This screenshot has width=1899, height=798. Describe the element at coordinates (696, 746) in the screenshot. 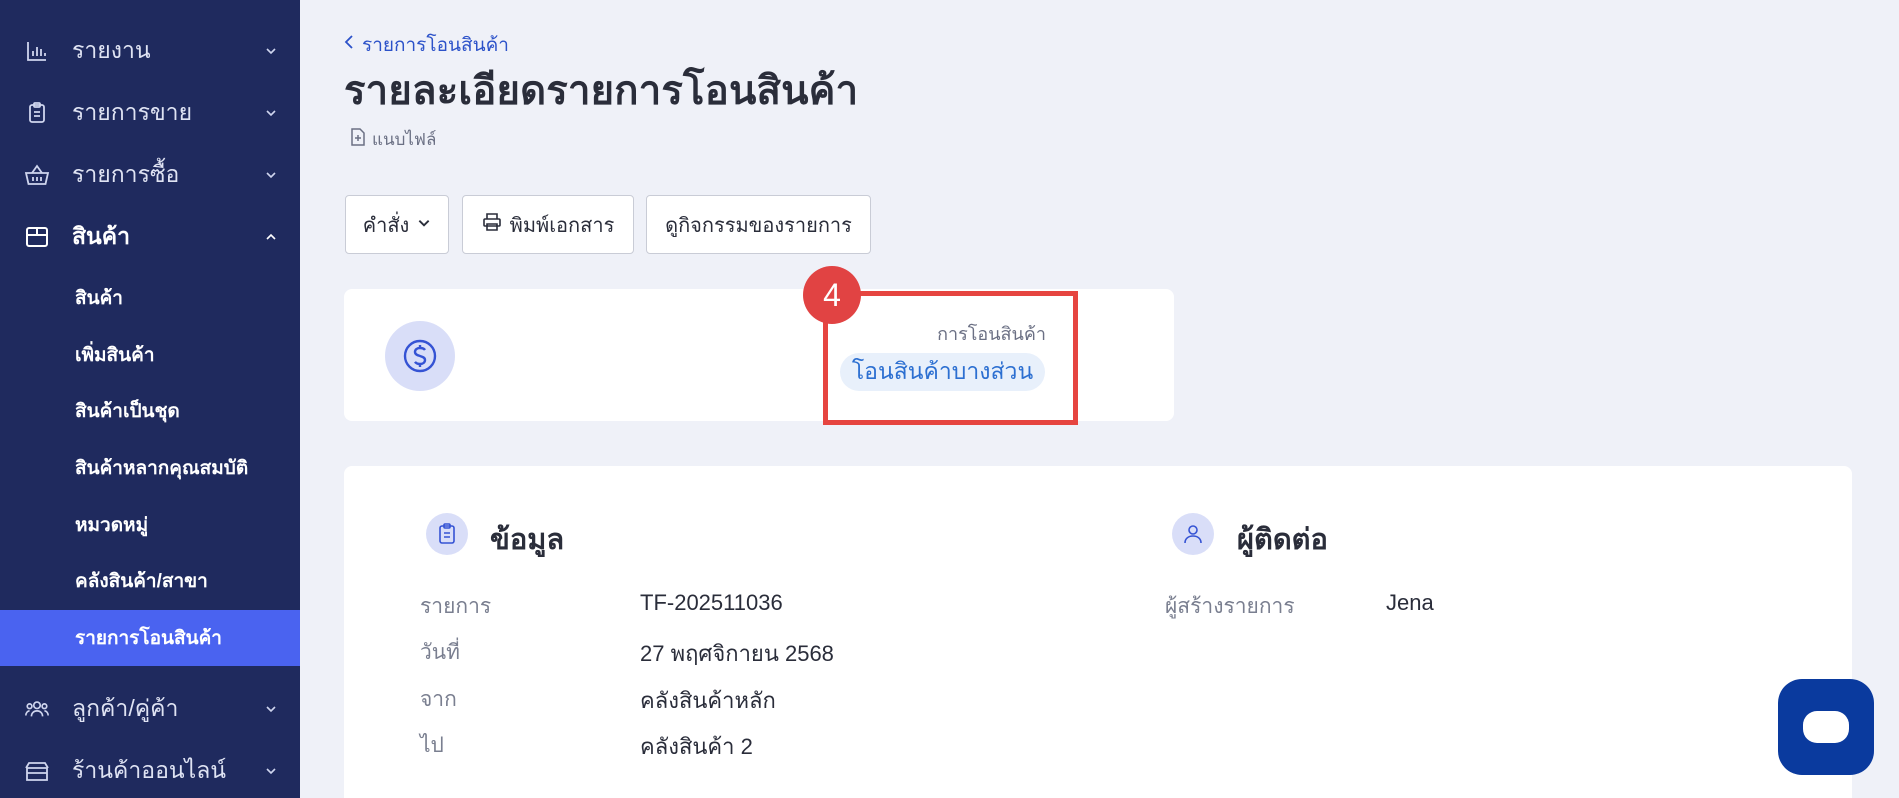

I see `info-value-to: คลังสินค้า 2` at that location.